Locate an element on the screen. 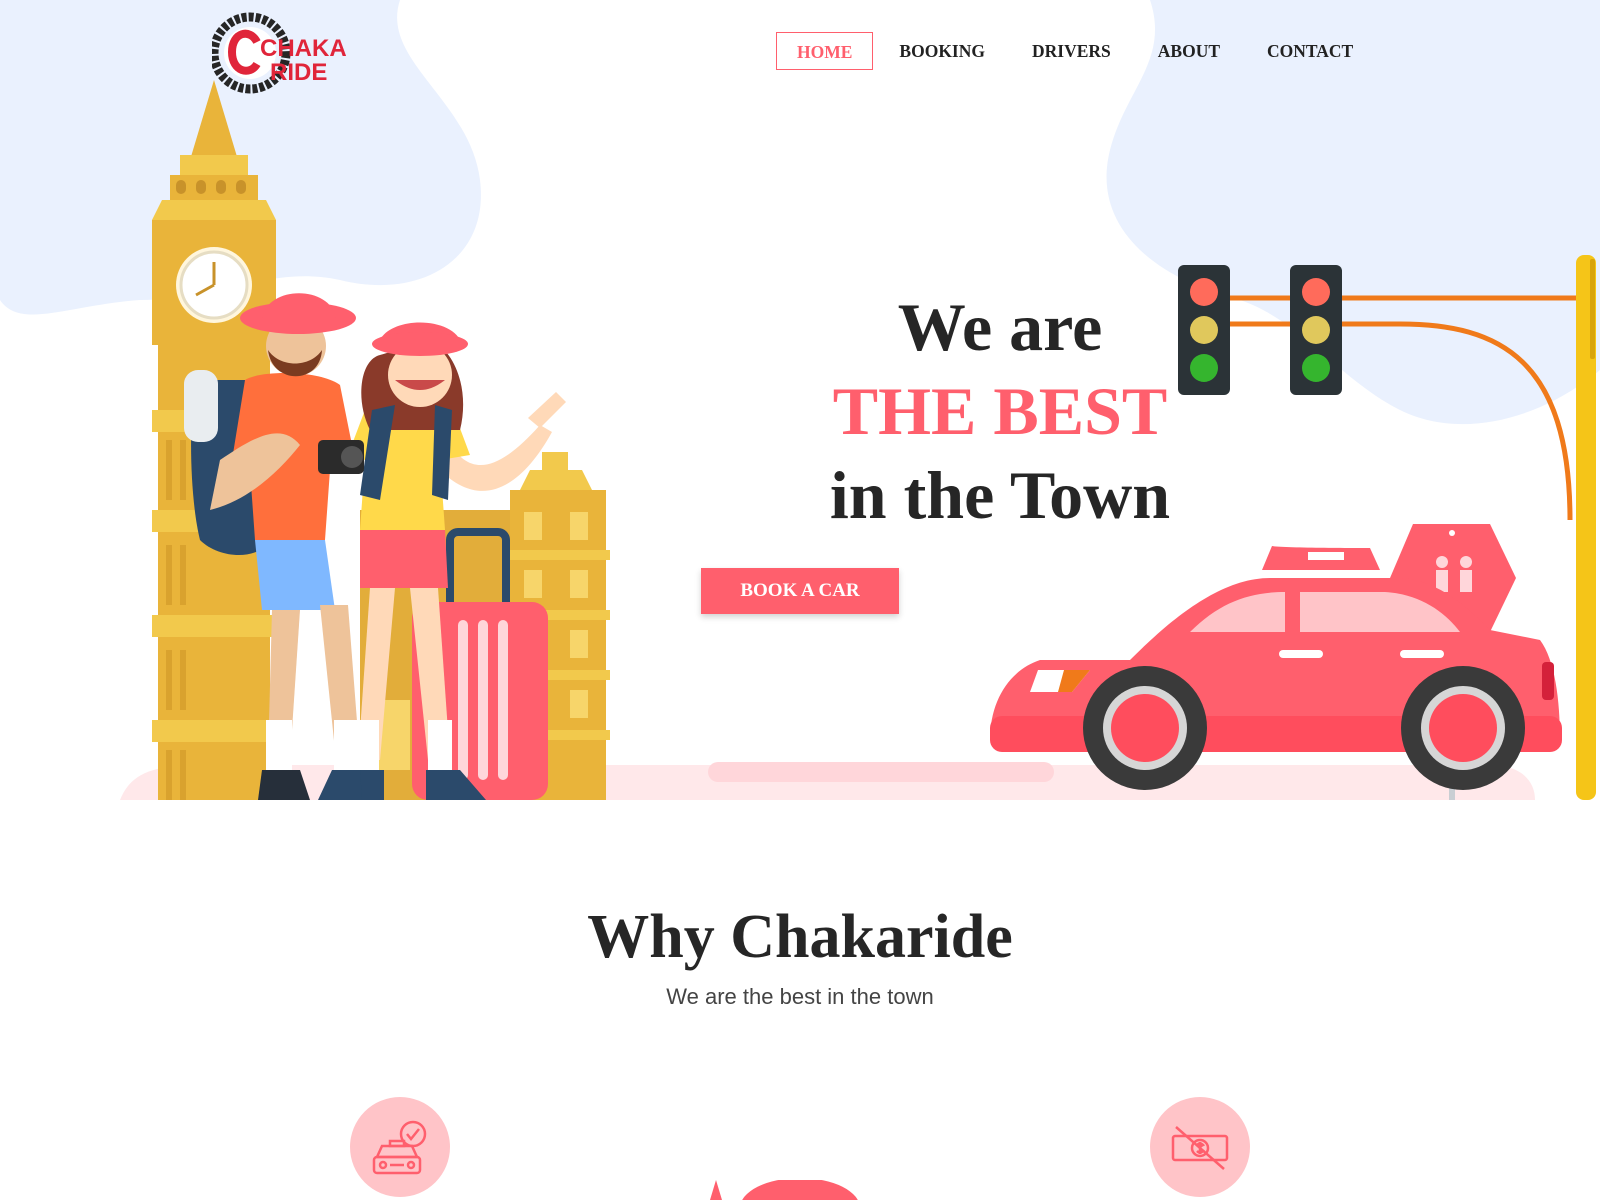  nav-drivers: DRIVERS is located at coordinates (1071, 51).